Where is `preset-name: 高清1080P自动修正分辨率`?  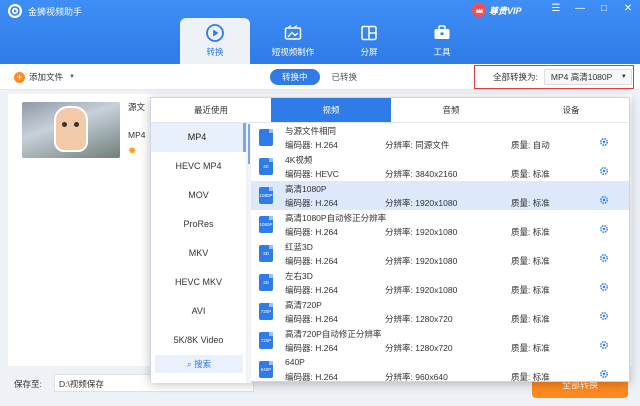 preset-name: 高清1080P自动修正分辨率 is located at coordinates (336, 218).